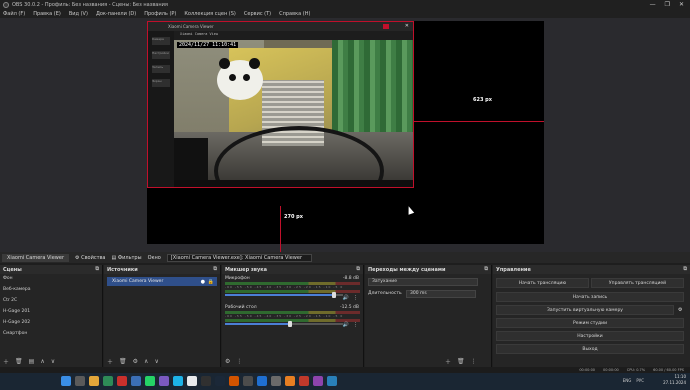  Describe the element at coordinates (162, 281) in the screenshot. I see `source-item: Xiaomi Camera Viewer ● 🔒` at that location.